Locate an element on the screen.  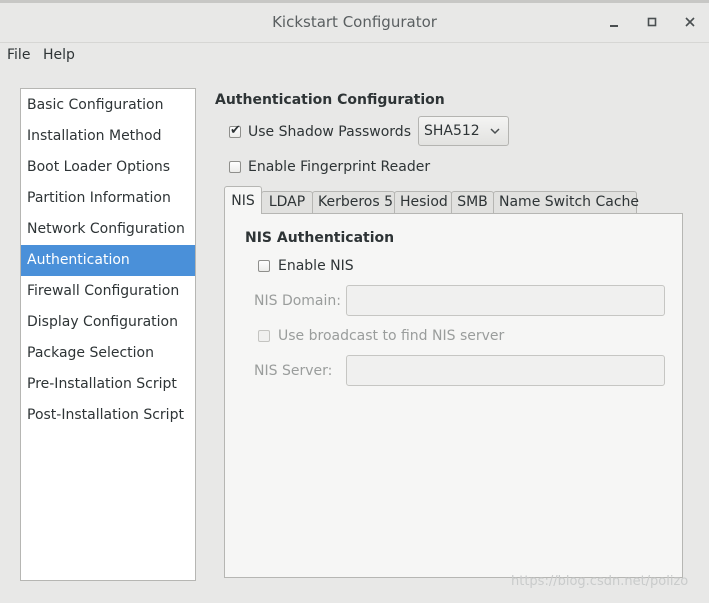
nis-domain-input is located at coordinates (505, 300).